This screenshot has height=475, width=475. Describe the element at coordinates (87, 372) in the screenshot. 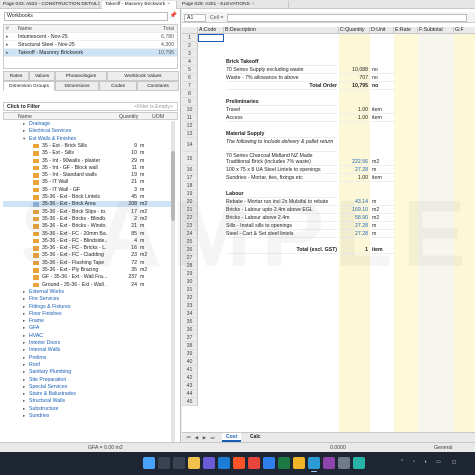

I see `tree-group: ▸ Sanitary Plumbing` at that location.